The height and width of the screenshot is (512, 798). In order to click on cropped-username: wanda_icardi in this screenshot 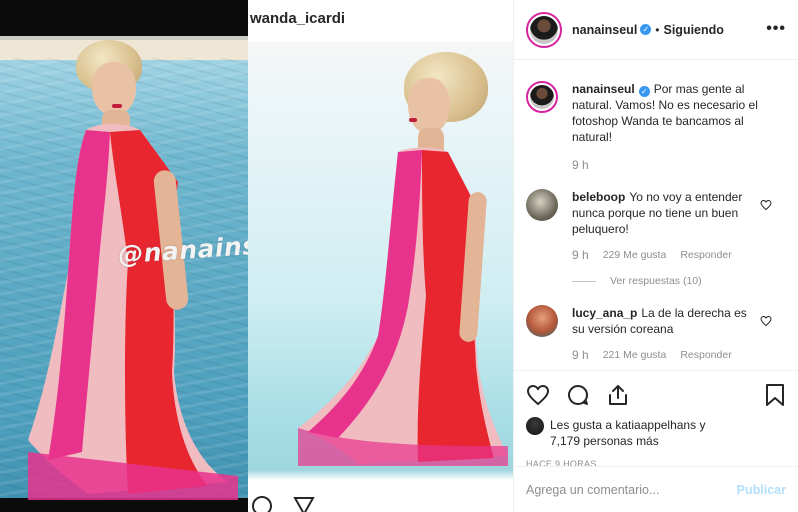, I will do `click(298, 18)`.